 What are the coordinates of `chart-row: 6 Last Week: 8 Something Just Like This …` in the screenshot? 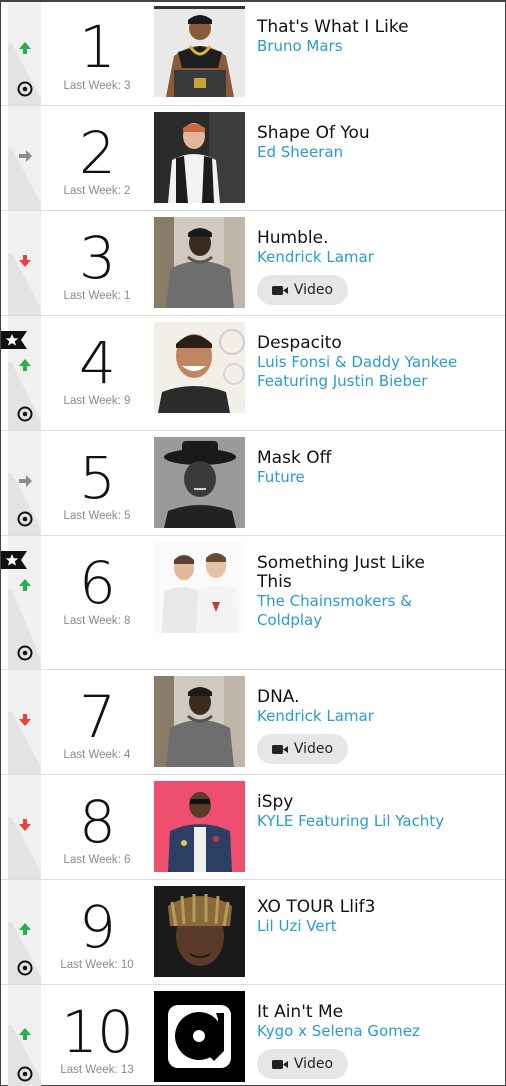 It's located at (253, 603).